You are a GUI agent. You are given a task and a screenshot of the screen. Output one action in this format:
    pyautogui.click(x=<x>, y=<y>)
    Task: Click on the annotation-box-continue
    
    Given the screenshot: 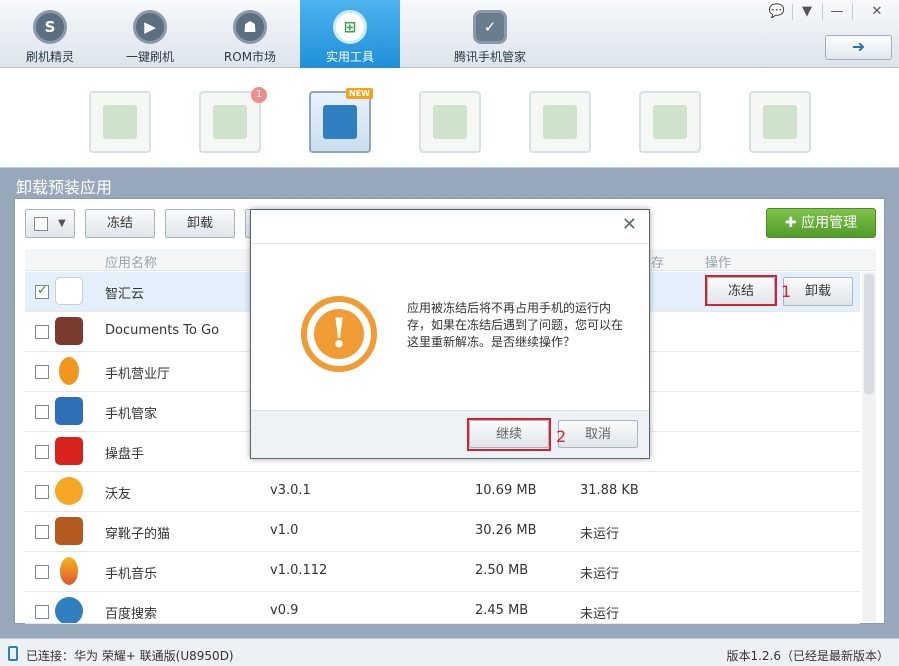 What is the action you would take?
    pyautogui.click(x=509, y=434)
    